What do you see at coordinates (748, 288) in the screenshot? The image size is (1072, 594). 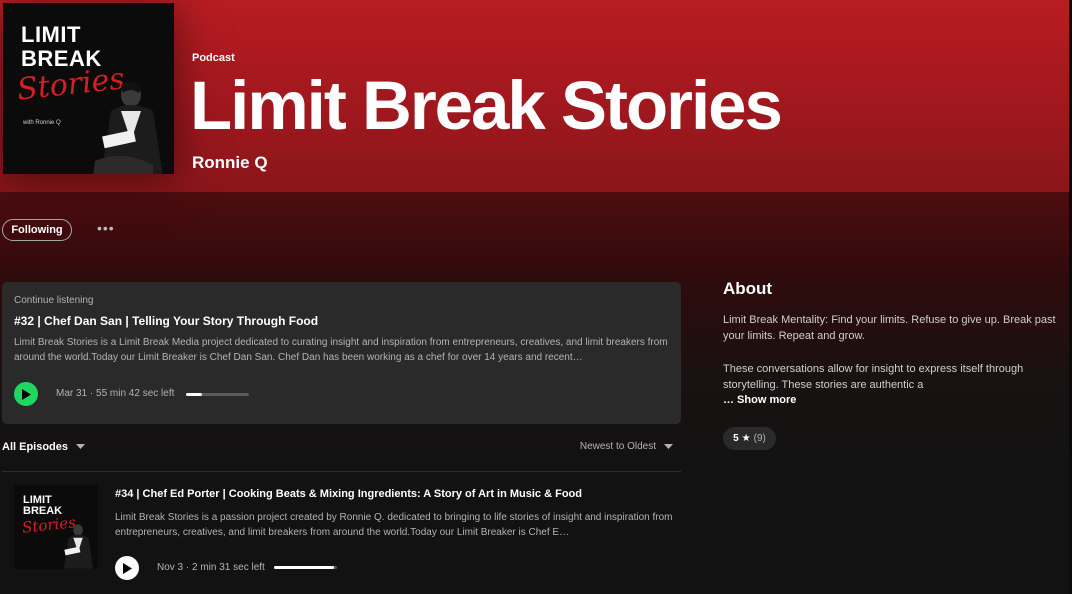 I see `about-heading: About` at bounding box center [748, 288].